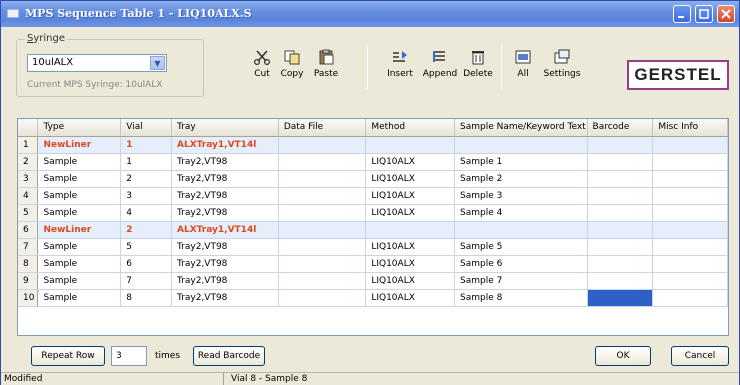 The image size is (740, 385). Describe the element at coordinates (562, 64) in the screenshot. I see `settings-button: Settings` at that location.